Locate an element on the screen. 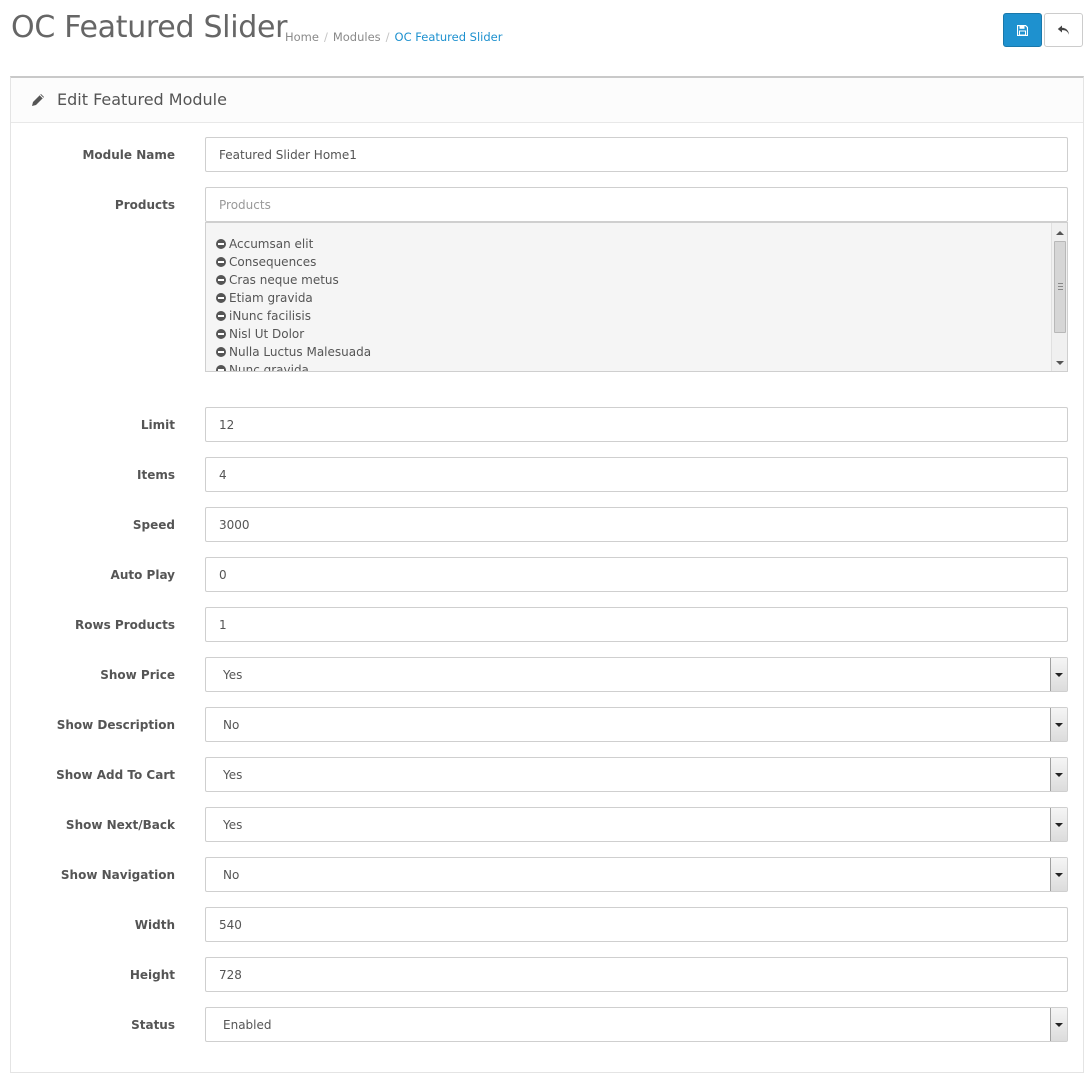  product-name: iNunc facilisis is located at coordinates (270, 316).